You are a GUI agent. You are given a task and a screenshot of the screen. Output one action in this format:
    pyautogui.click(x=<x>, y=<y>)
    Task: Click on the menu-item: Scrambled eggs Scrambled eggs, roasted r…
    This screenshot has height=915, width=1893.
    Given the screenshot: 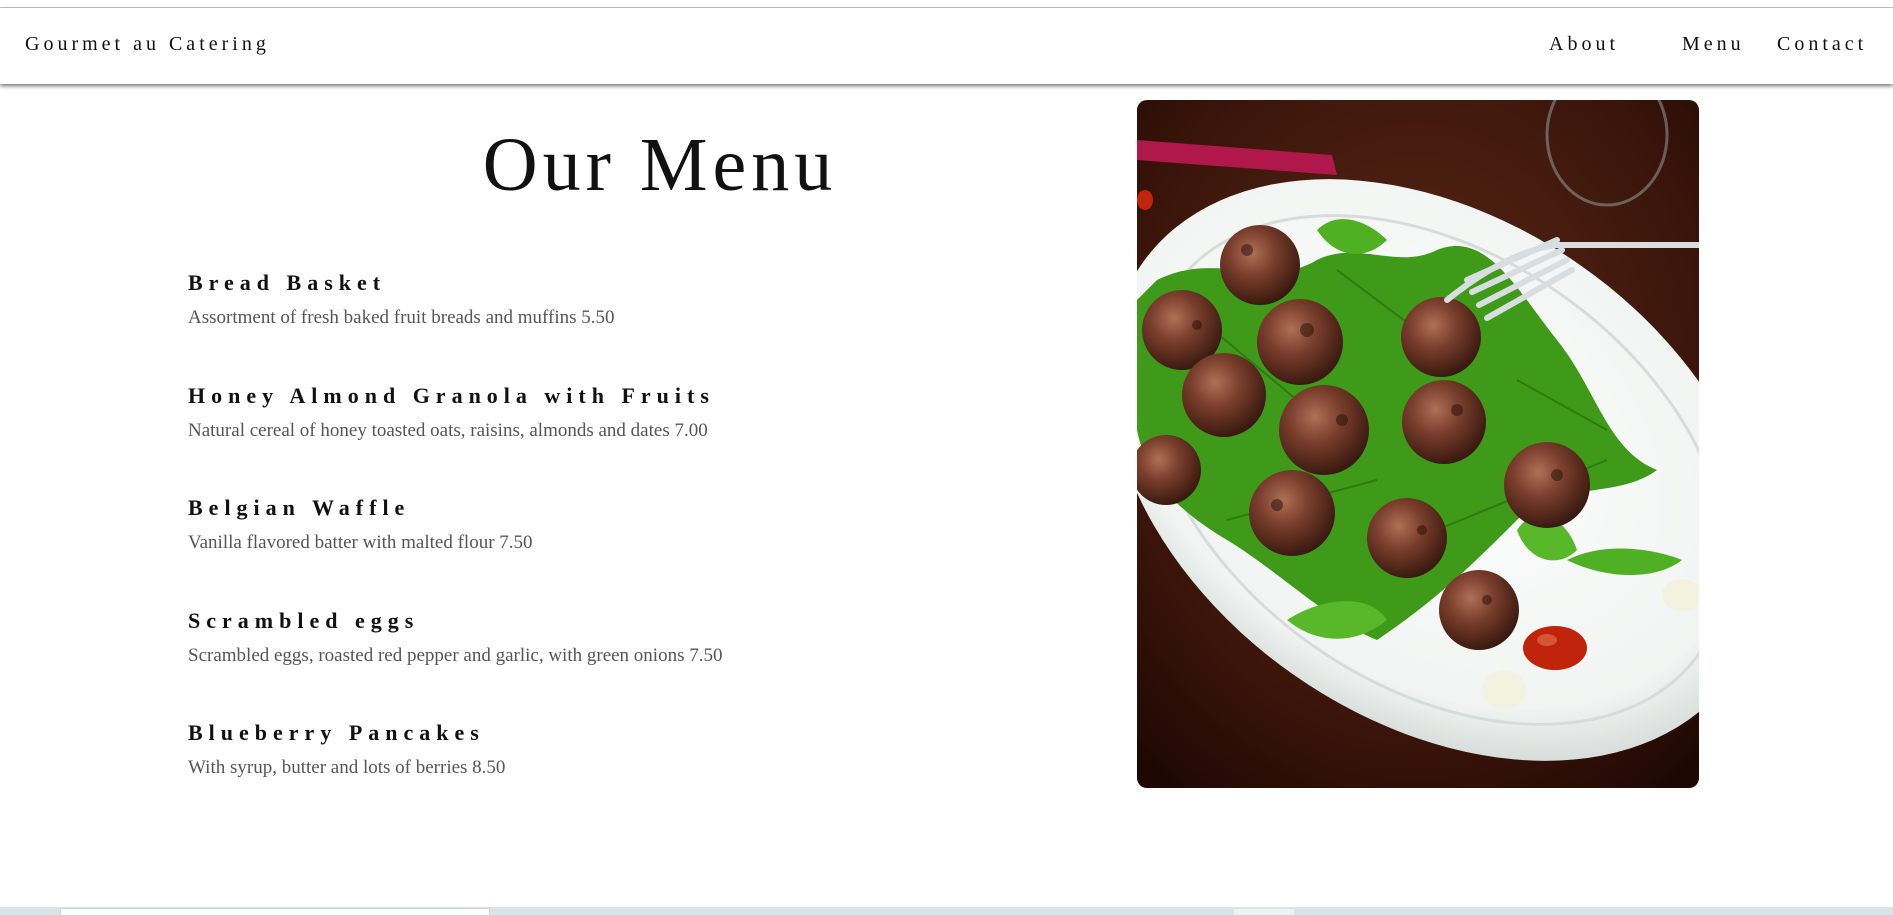 What is the action you would take?
    pyautogui.click(x=638, y=662)
    